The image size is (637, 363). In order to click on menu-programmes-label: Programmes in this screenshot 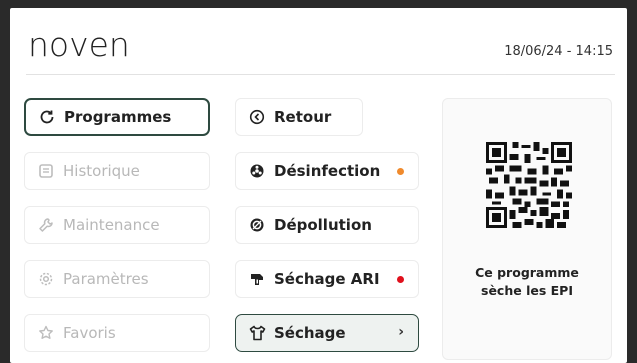, I will do `click(118, 117)`.